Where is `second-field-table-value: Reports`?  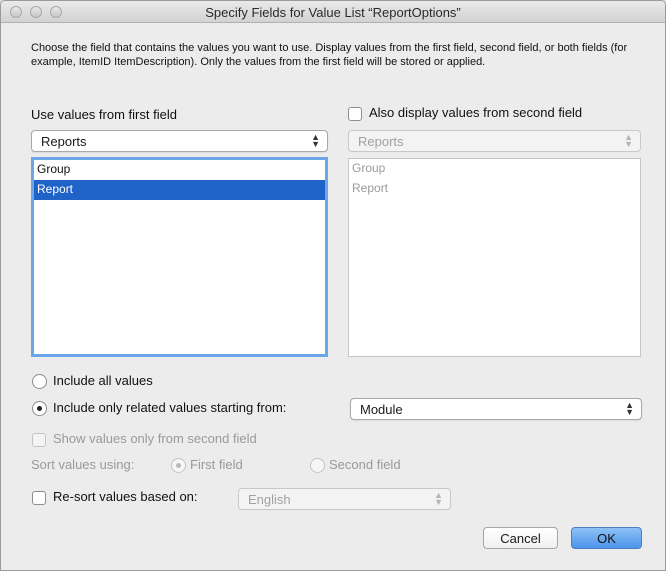
second-field-table-value: Reports is located at coordinates (381, 141).